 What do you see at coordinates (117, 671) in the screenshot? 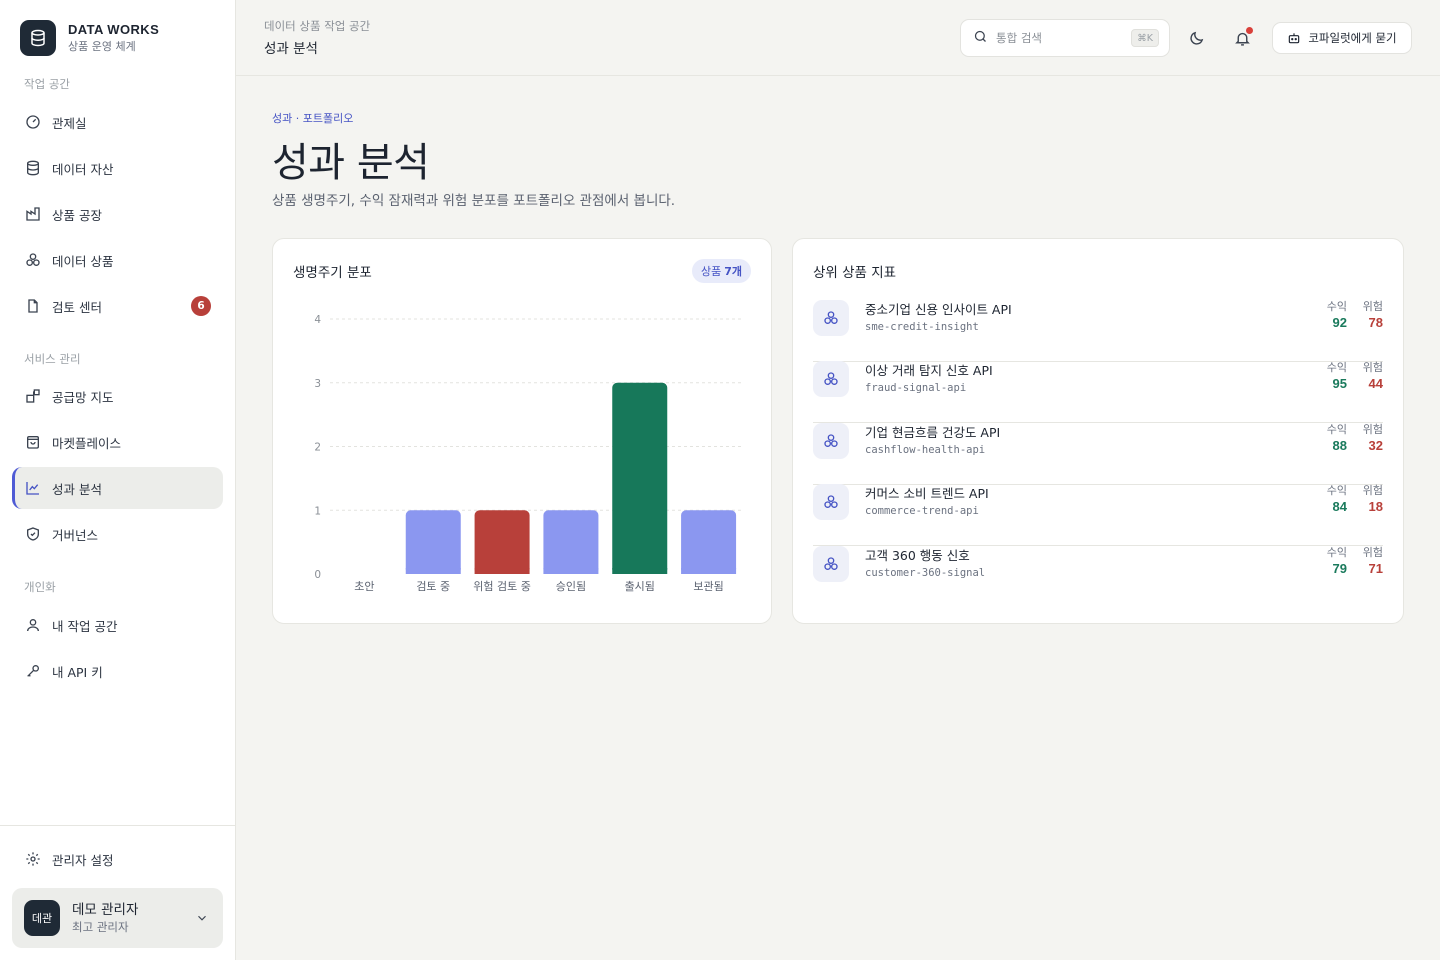
I see `sidebar-item-api-keys: 내 API 키` at bounding box center [117, 671].